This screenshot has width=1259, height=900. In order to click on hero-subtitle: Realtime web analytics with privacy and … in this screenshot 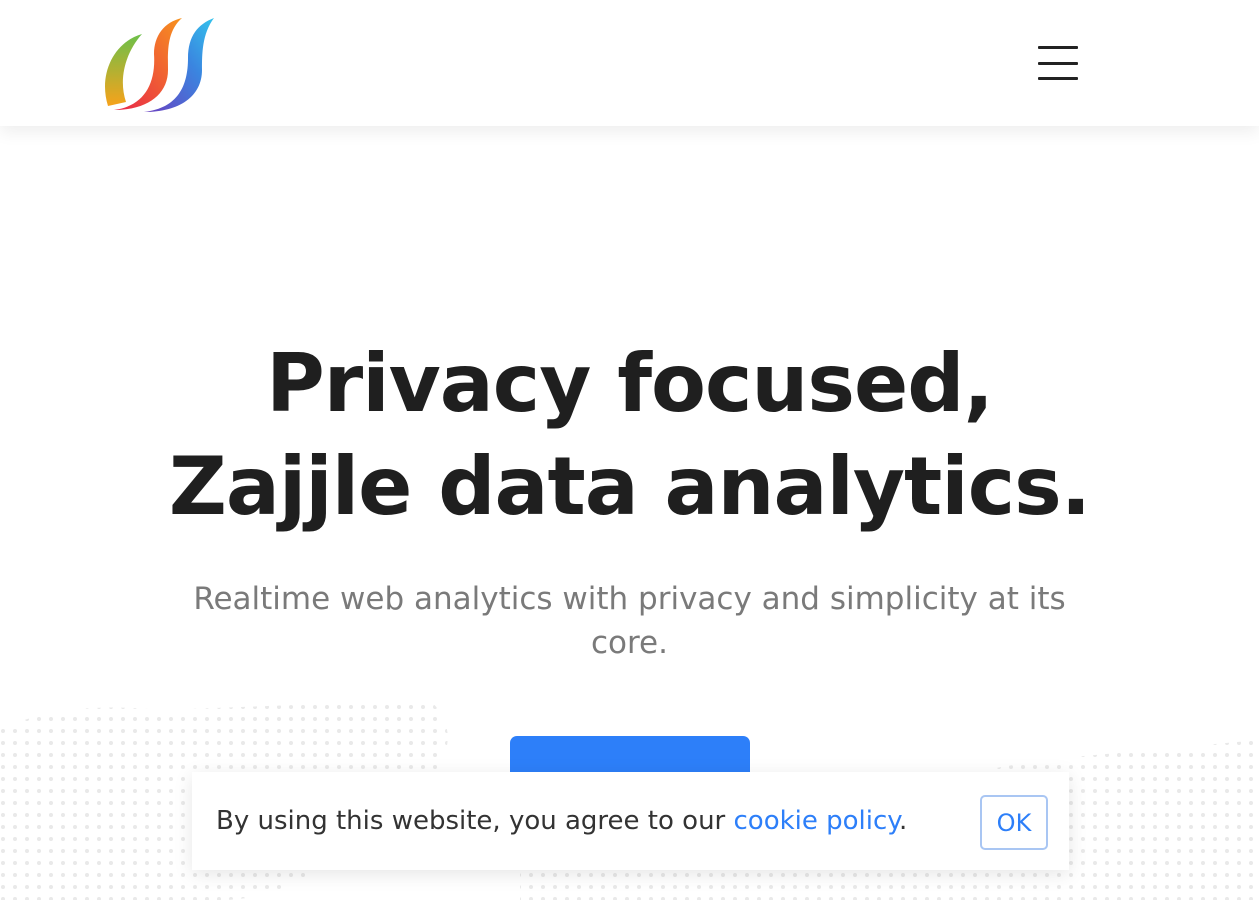, I will do `click(629, 621)`.